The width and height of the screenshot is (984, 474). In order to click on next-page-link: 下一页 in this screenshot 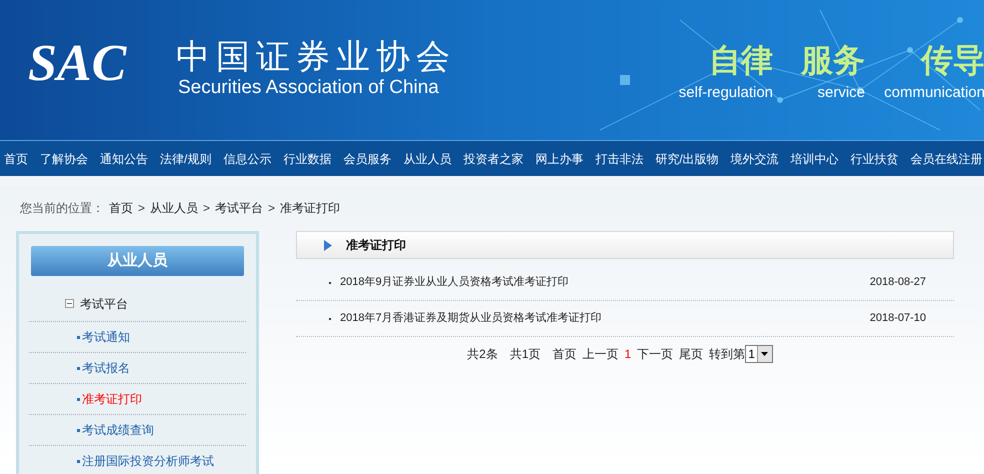, I will do `click(655, 354)`.